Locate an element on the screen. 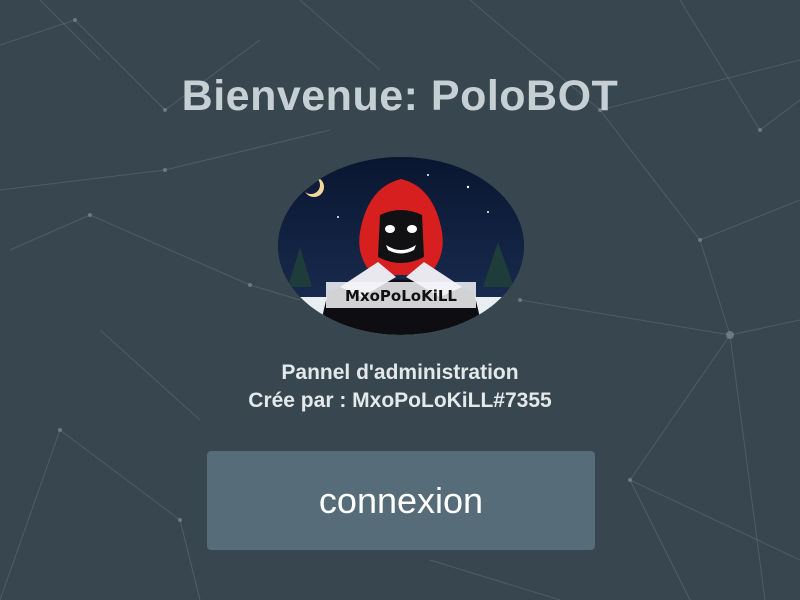  page-title: Bienvenue: PoloBOT is located at coordinates (400, 96).